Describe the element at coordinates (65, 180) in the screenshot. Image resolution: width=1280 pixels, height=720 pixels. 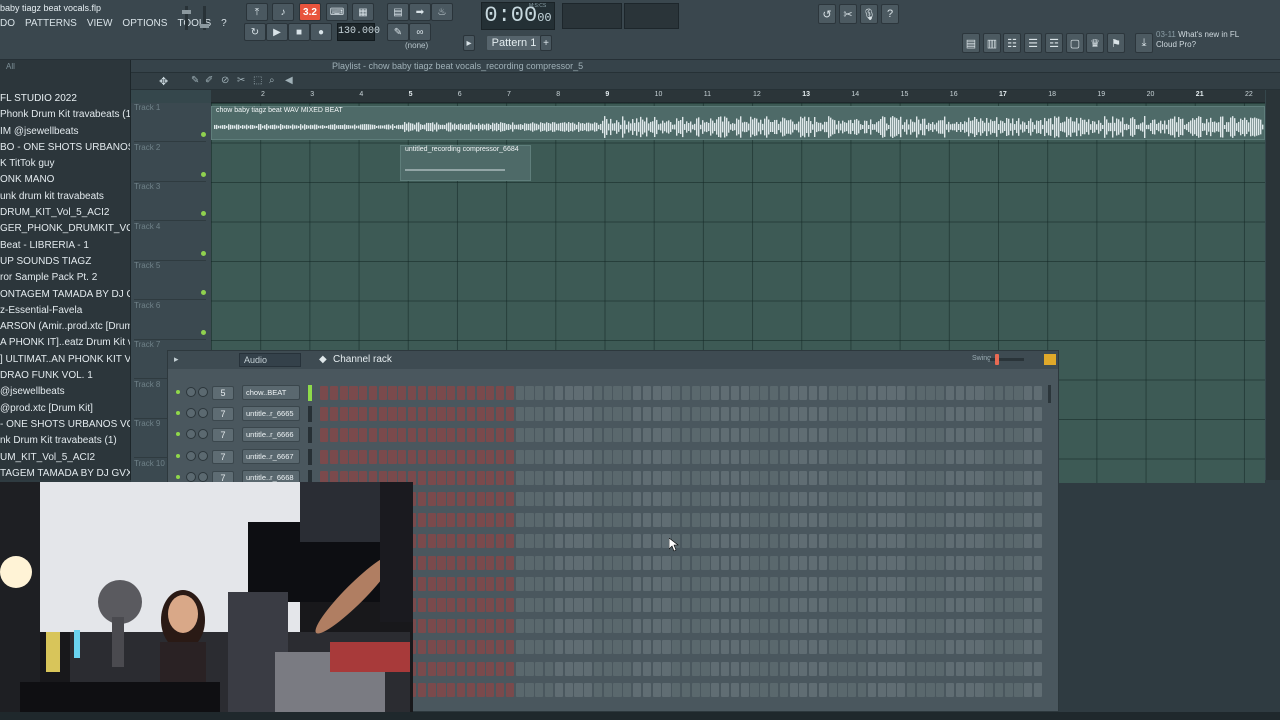
I see `browser-item: ONK MANO` at that location.